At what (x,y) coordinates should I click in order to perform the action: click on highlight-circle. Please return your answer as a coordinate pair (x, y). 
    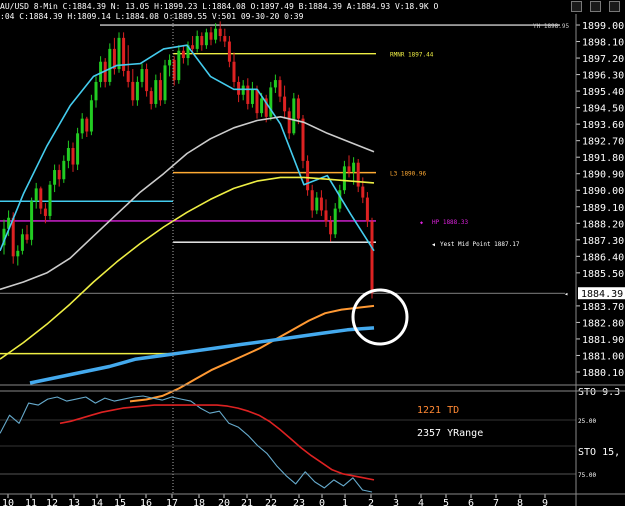
    Looking at the image, I should click on (380, 317).